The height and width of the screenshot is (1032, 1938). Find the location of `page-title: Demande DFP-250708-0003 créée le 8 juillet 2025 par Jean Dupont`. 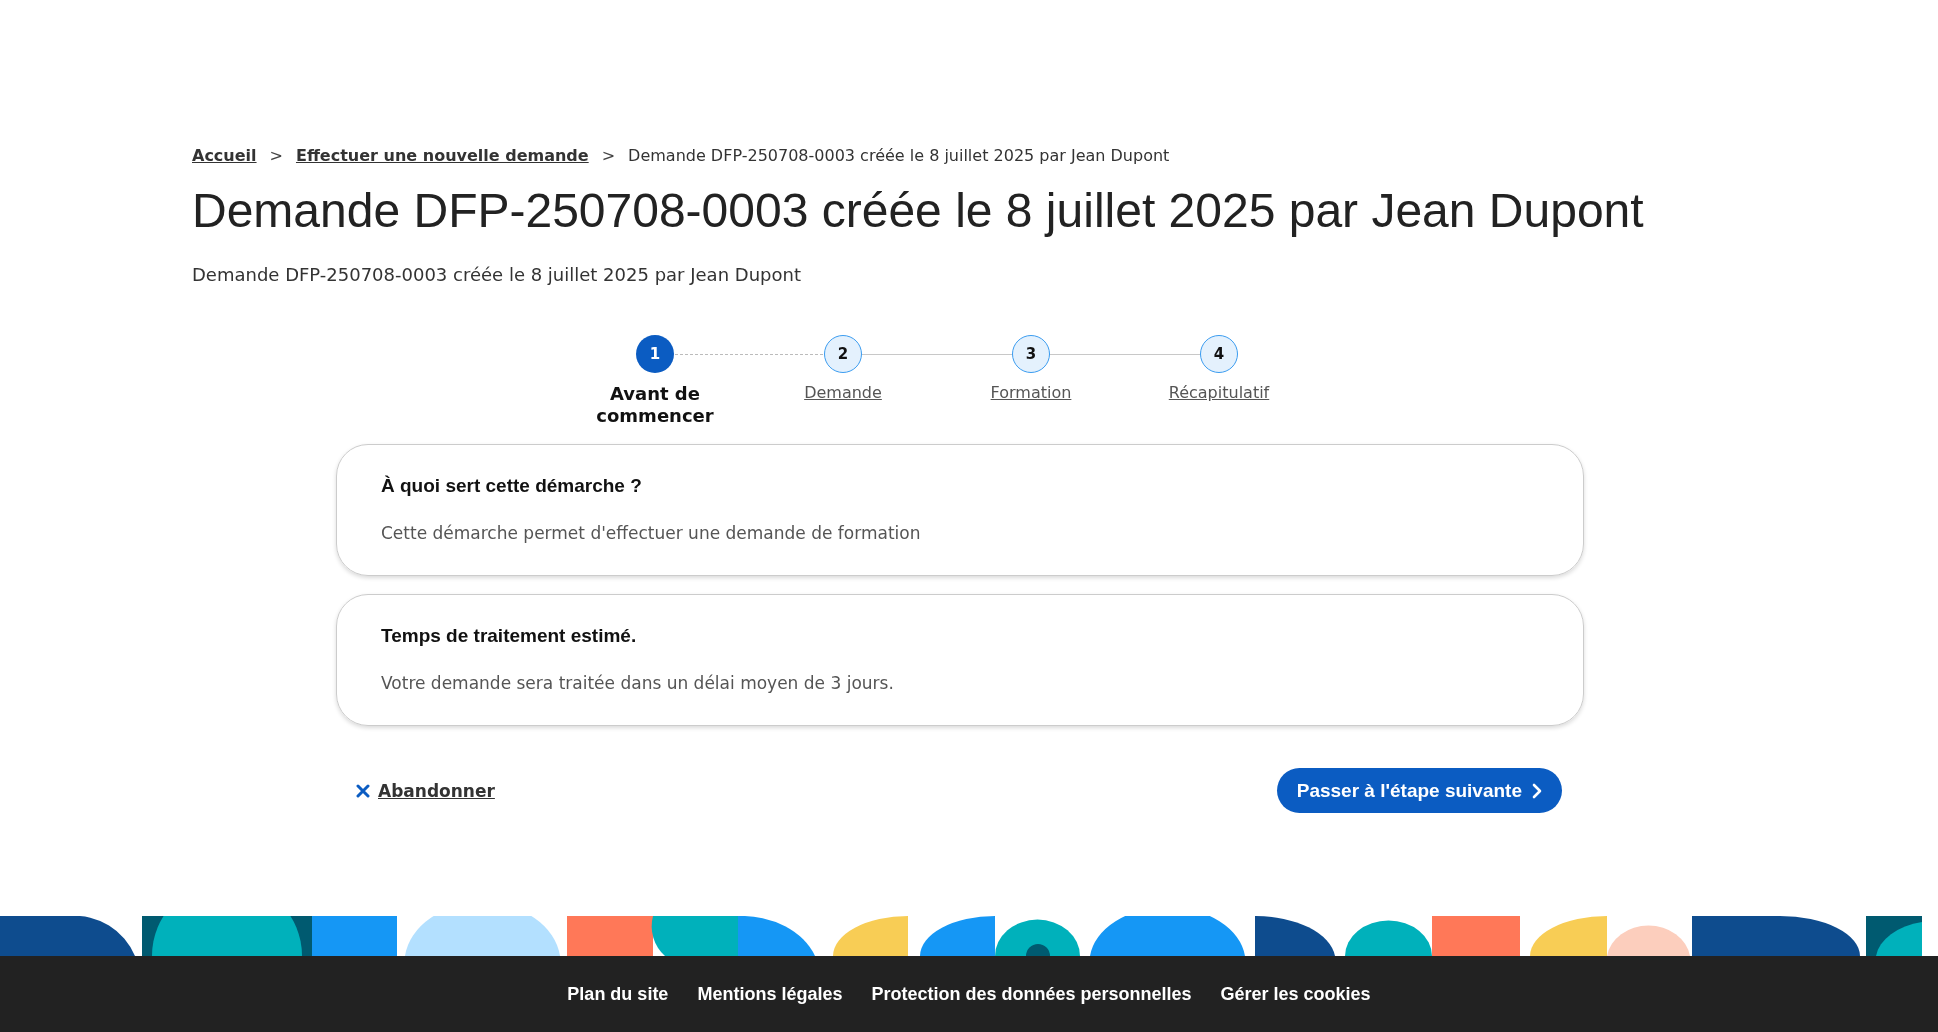

page-title: Demande DFP-250708-0003 créée le 8 juillet 2025 par Jean Dupont is located at coordinates (918, 210).